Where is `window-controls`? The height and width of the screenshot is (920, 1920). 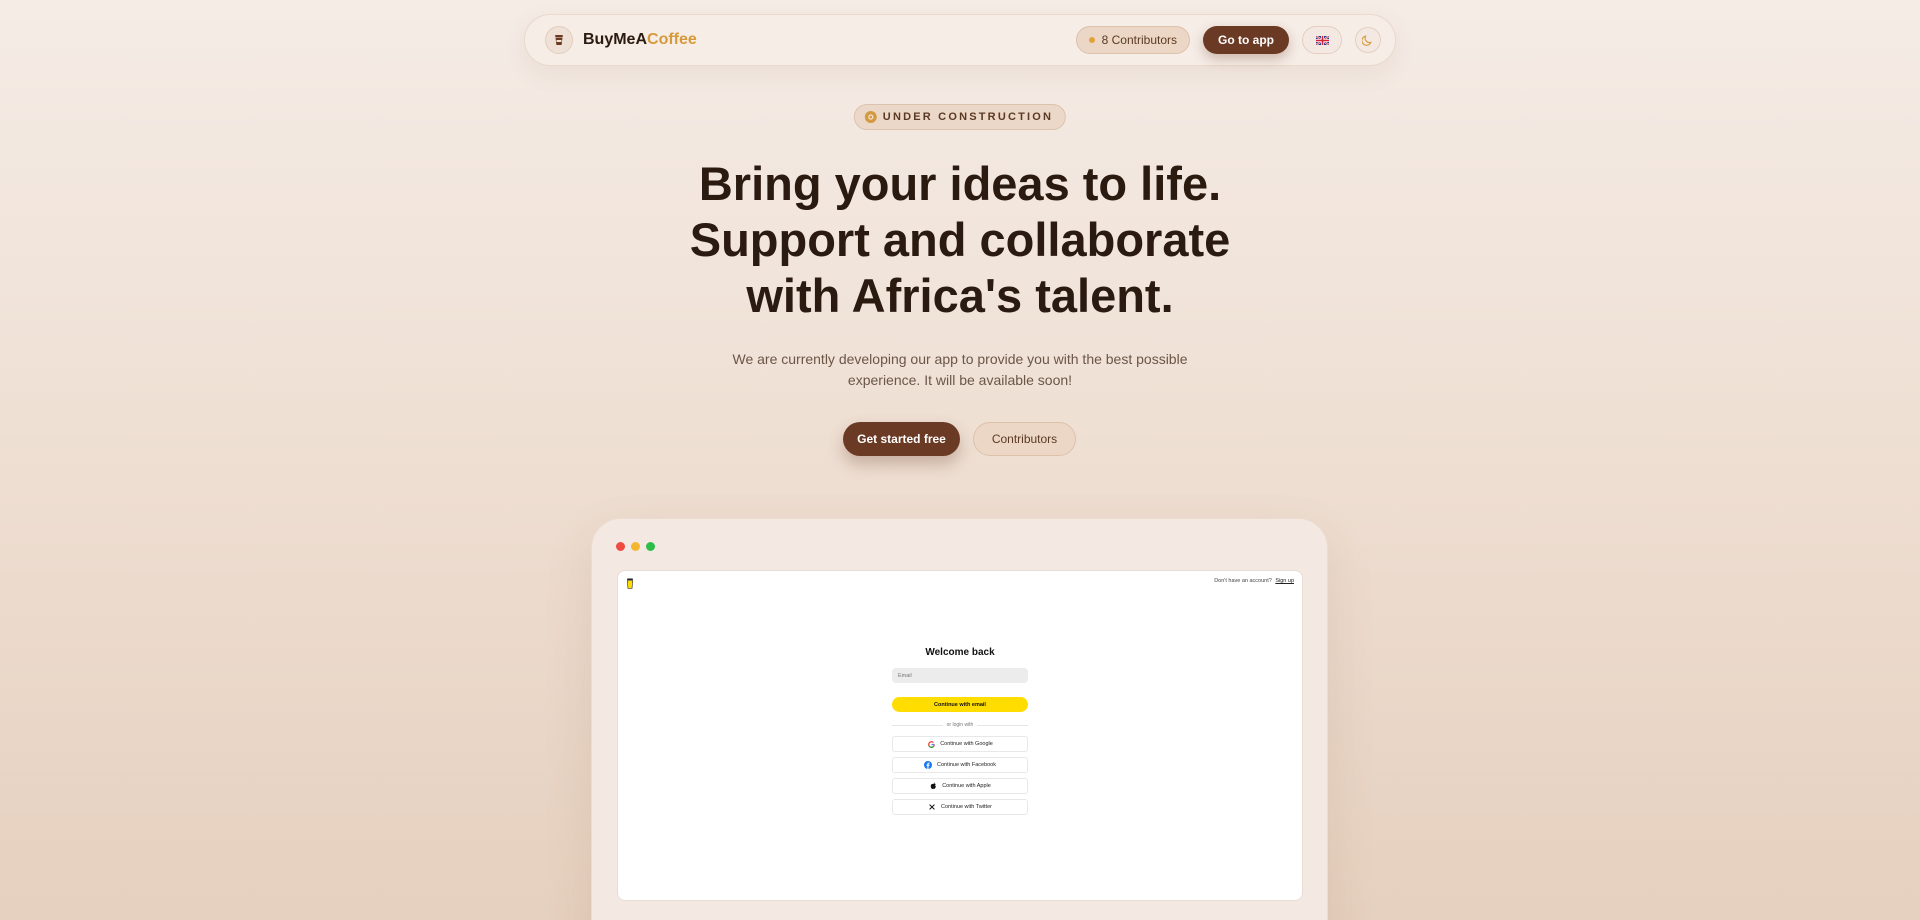
window-controls is located at coordinates (635, 546).